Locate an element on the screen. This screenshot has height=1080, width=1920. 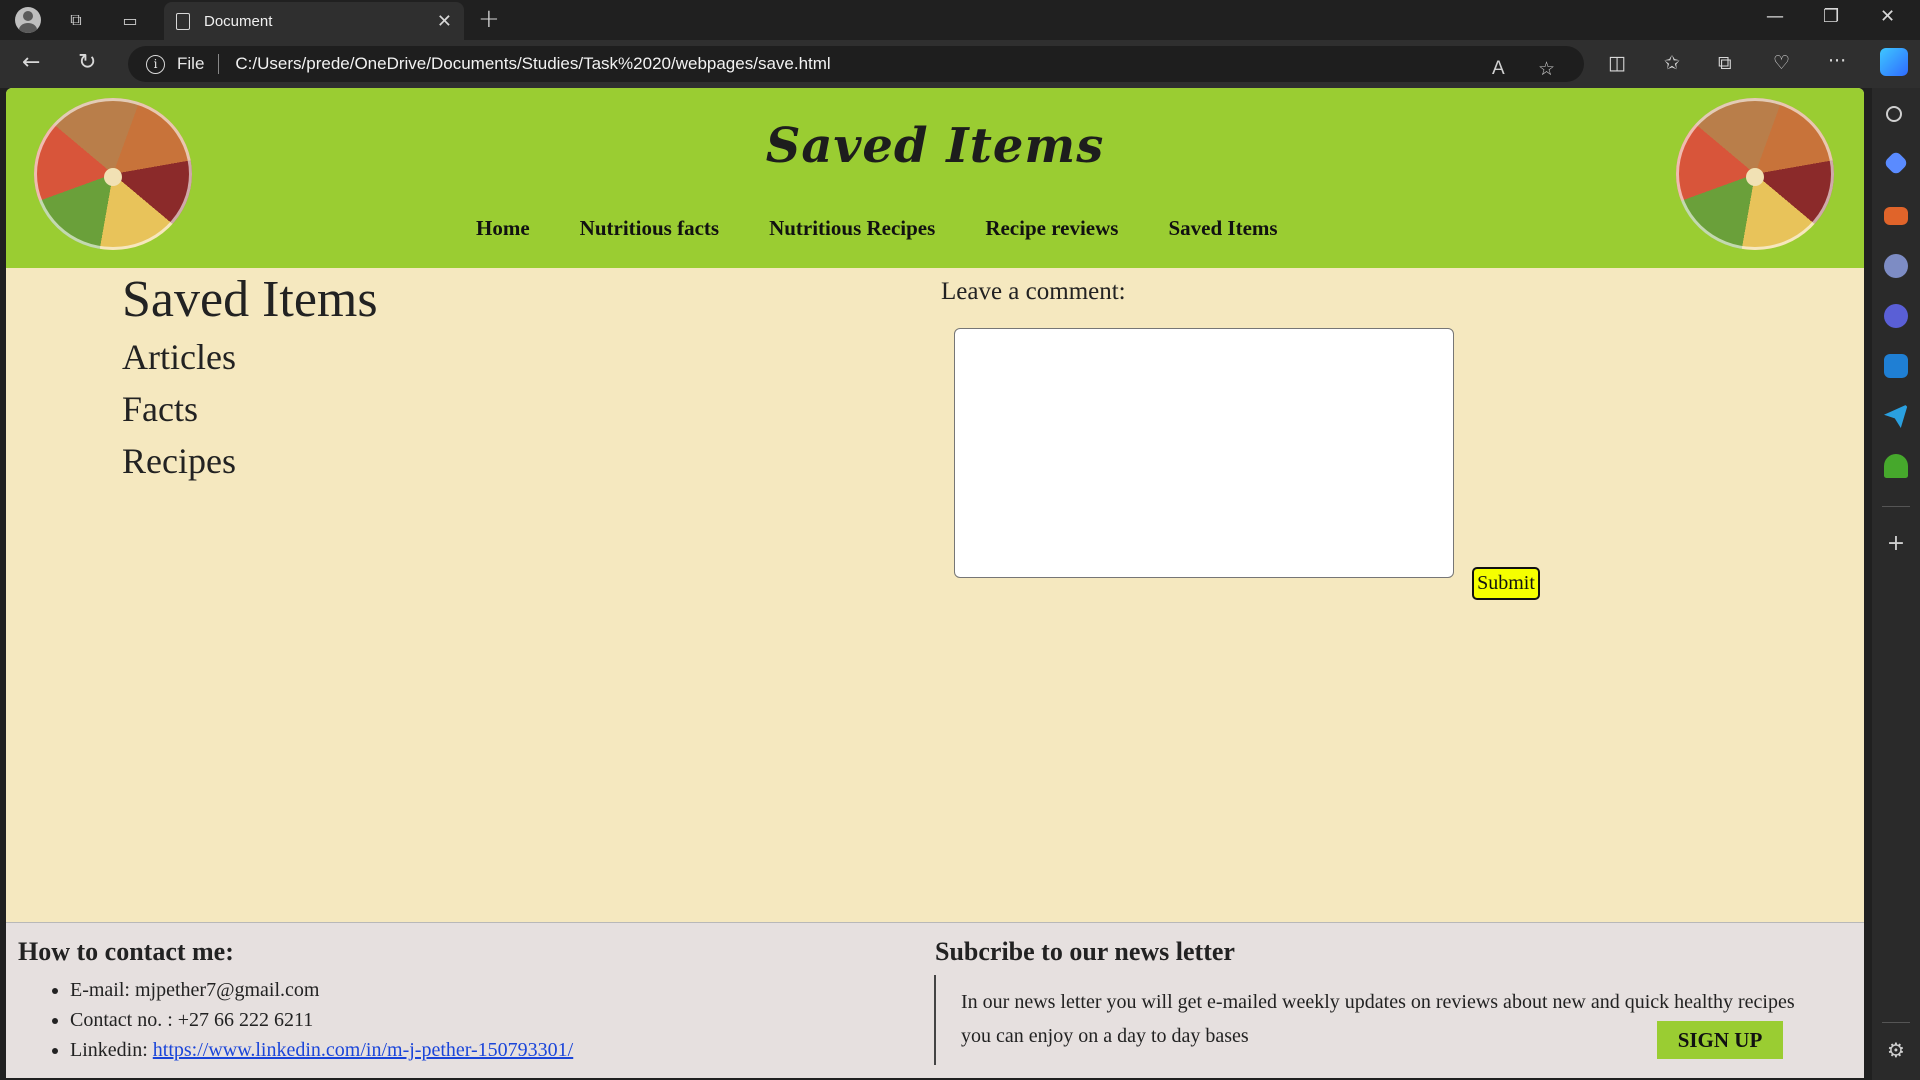
comment-label: Leave a comment: is located at coordinates (1033, 291).